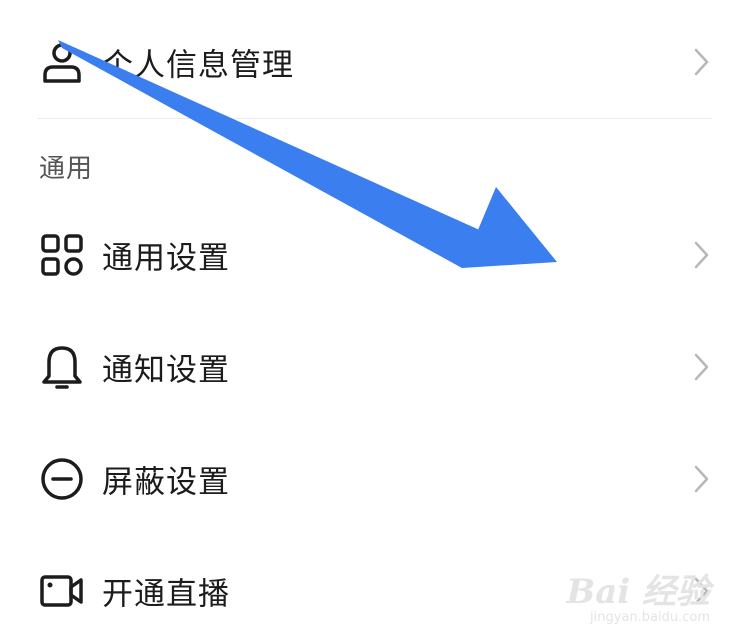  What do you see at coordinates (166, 370) in the screenshot?
I see `list-item-label: 通知设置` at bounding box center [166, 370].